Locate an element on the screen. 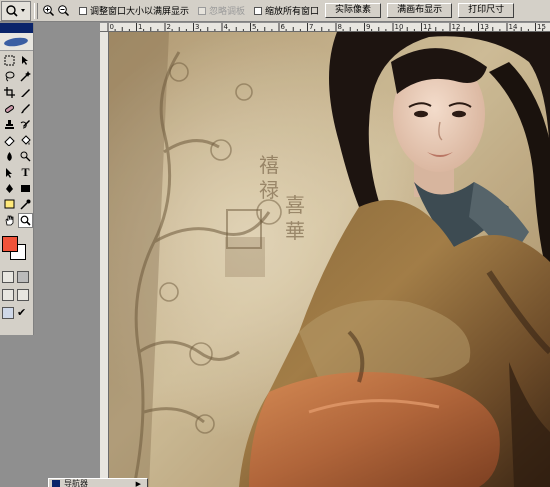 The width and height of the screenshot is (550, 487). options-bar: 调整窗口大小以满屏显示 忽略调板 缩放所有窗口 实际像素 满画布显示 打印尺寸 is located at coordinates (275, 11).